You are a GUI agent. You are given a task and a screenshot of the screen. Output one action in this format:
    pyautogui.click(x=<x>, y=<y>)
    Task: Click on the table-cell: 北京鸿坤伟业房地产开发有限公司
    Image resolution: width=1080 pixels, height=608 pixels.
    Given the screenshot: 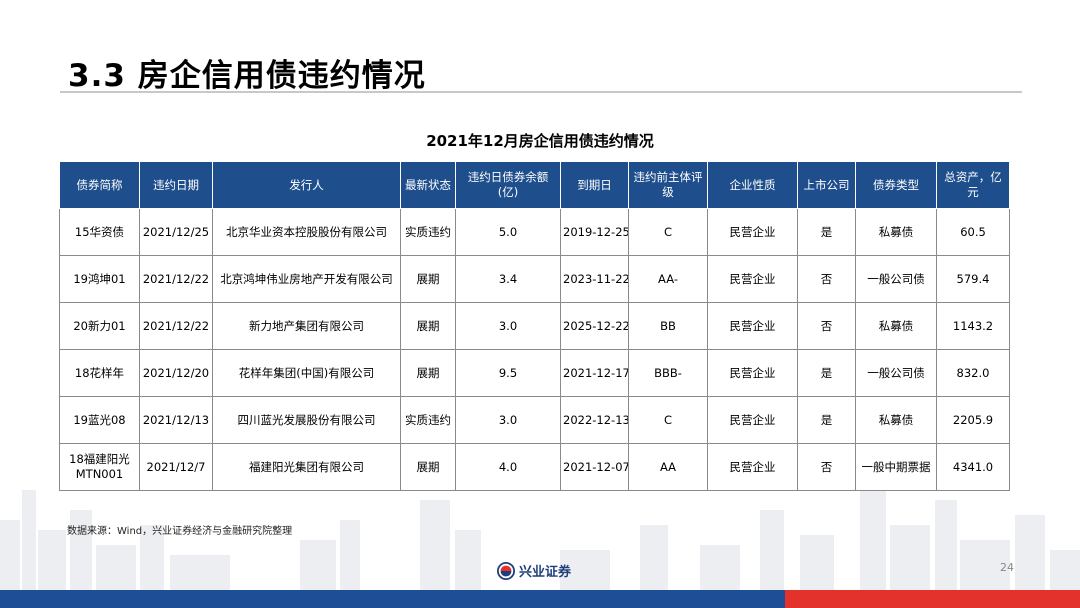 What is the action you would take?
    pyautogui.click(x=306, y=279)
    